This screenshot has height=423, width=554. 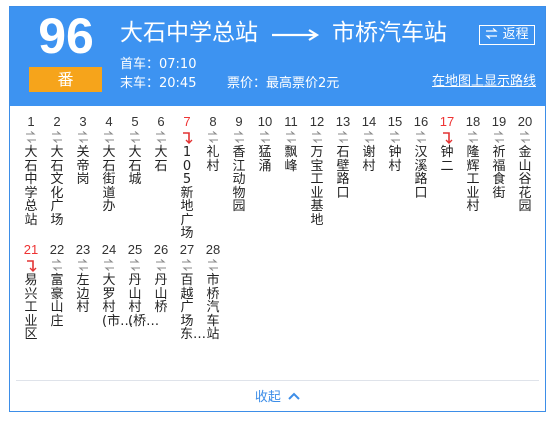 I want to click on long-arrow-right-icon, so click(x=296, y=35).